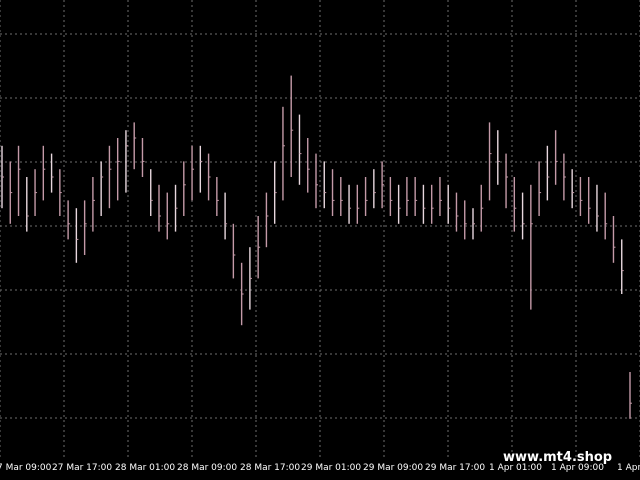 The width and height of the screenshot is (640, 480). Describe the element at coordinates (207, 468) in the screenshot. I see `x-tick-label: 28 Mar 09:00` at that location.